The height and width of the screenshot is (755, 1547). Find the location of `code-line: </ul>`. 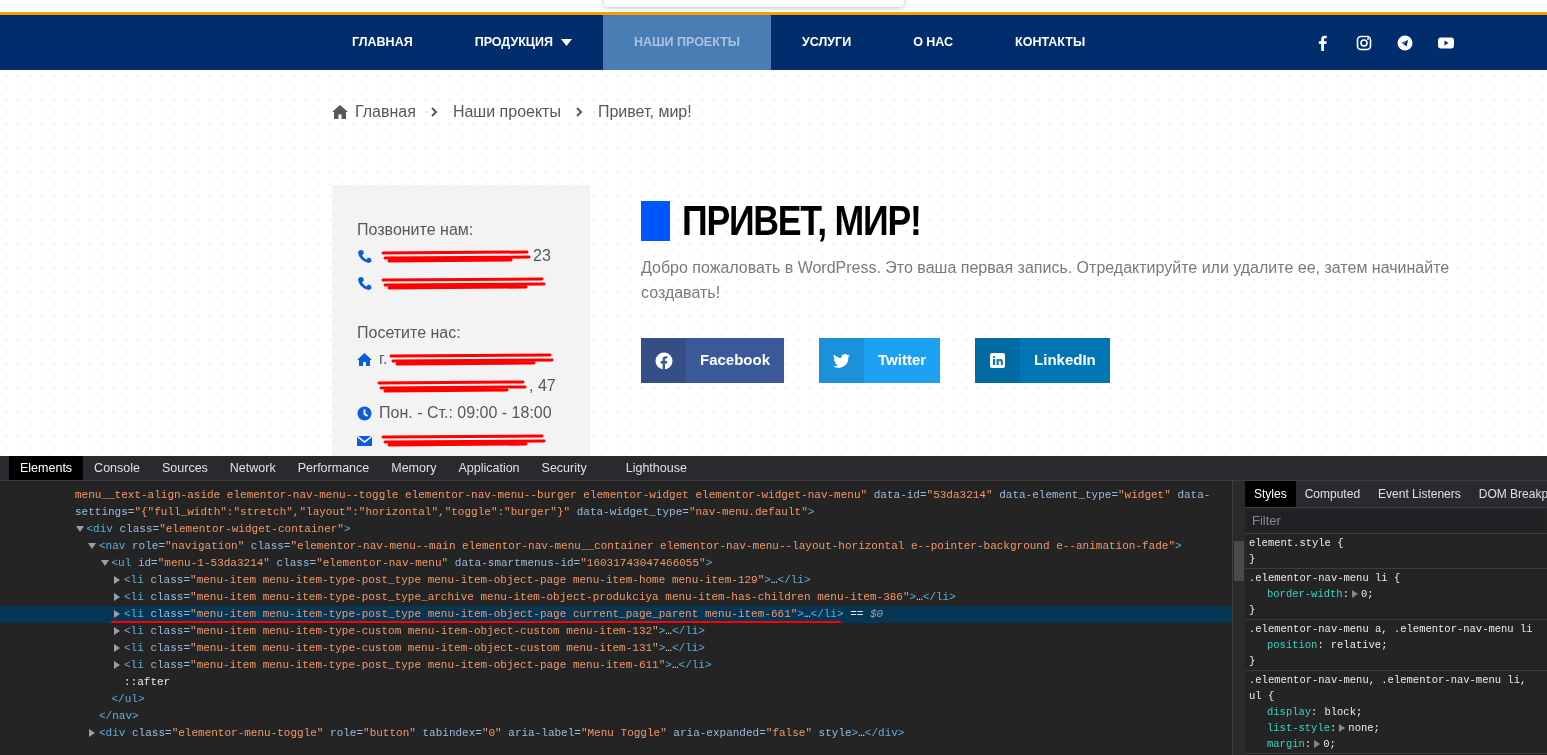

code-line: </ul> is located at coordinates (128, 699).